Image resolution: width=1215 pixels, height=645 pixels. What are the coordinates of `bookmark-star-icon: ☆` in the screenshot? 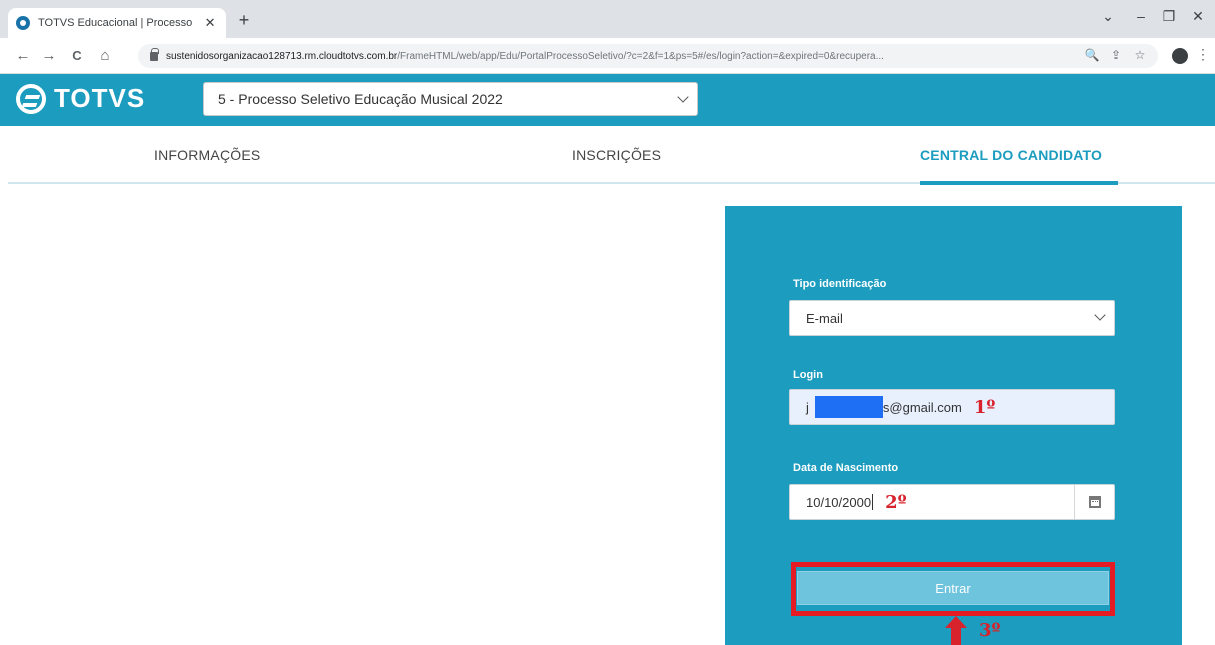 It's located at (1140, 55).